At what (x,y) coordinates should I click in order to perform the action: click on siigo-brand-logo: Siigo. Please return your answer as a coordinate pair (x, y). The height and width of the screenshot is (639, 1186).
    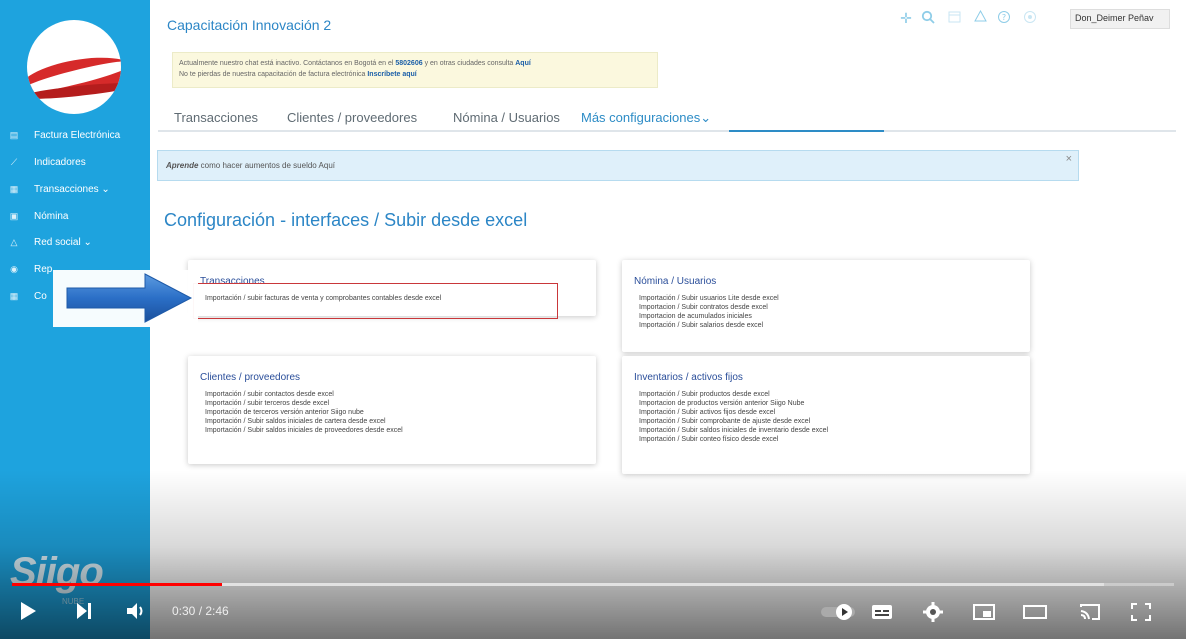
    Looking at the image, I should click on (57, 572).